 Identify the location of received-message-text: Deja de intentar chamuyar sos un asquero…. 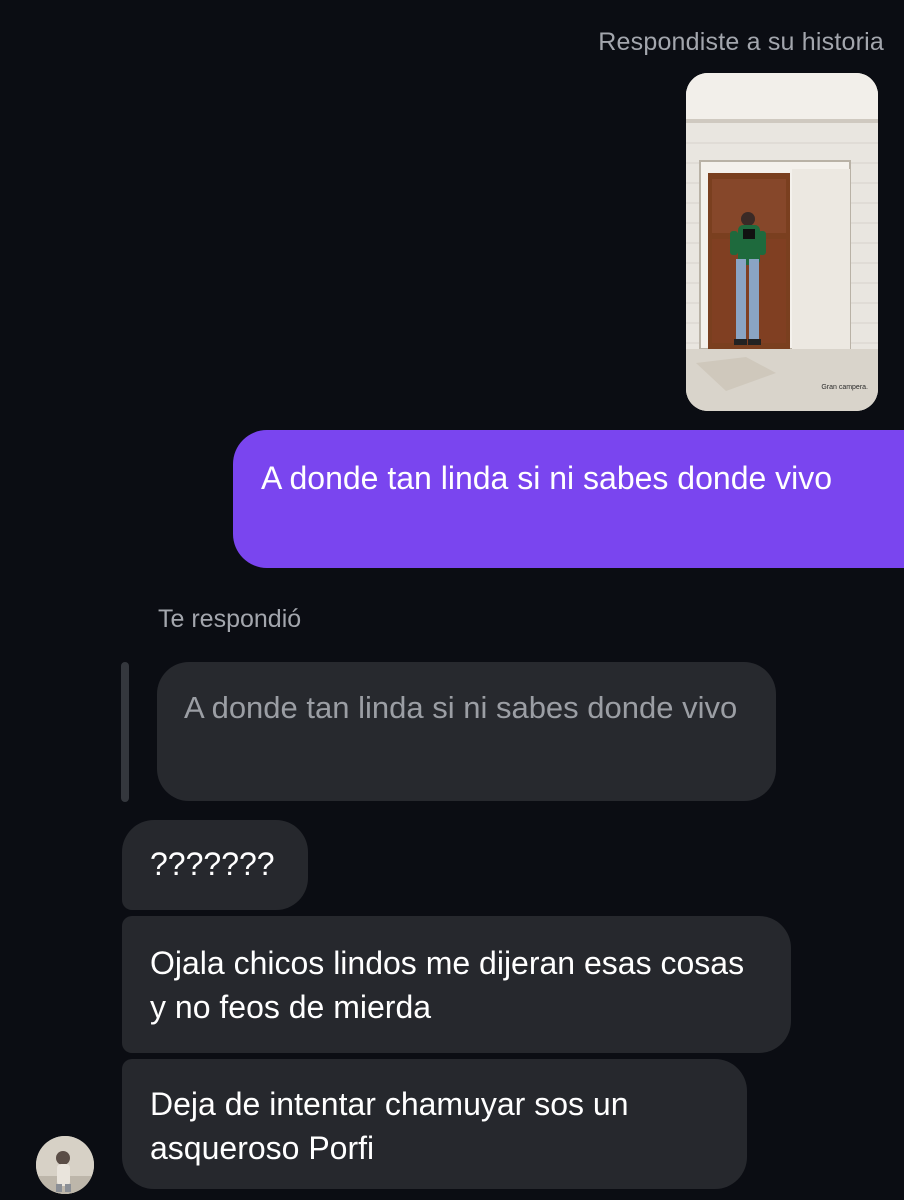
(389, 1126).